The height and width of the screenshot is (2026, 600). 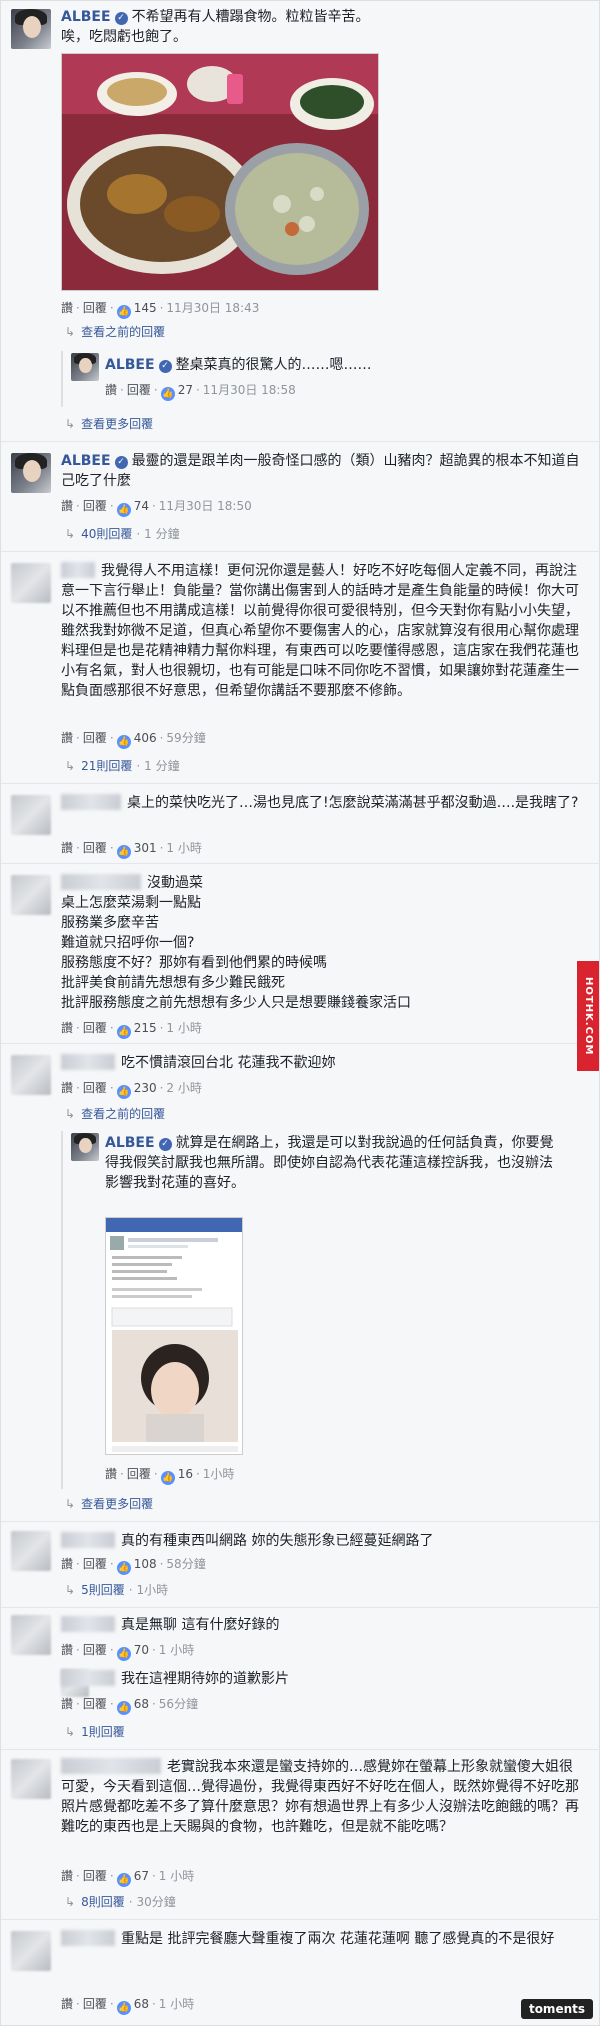 I want to click on view-replies: ↳ 21則回覆 · 1 分鐘, so click(x=122, y=765).